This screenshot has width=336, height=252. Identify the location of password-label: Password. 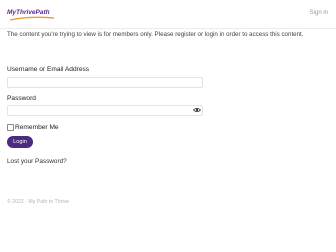
(21, 98).